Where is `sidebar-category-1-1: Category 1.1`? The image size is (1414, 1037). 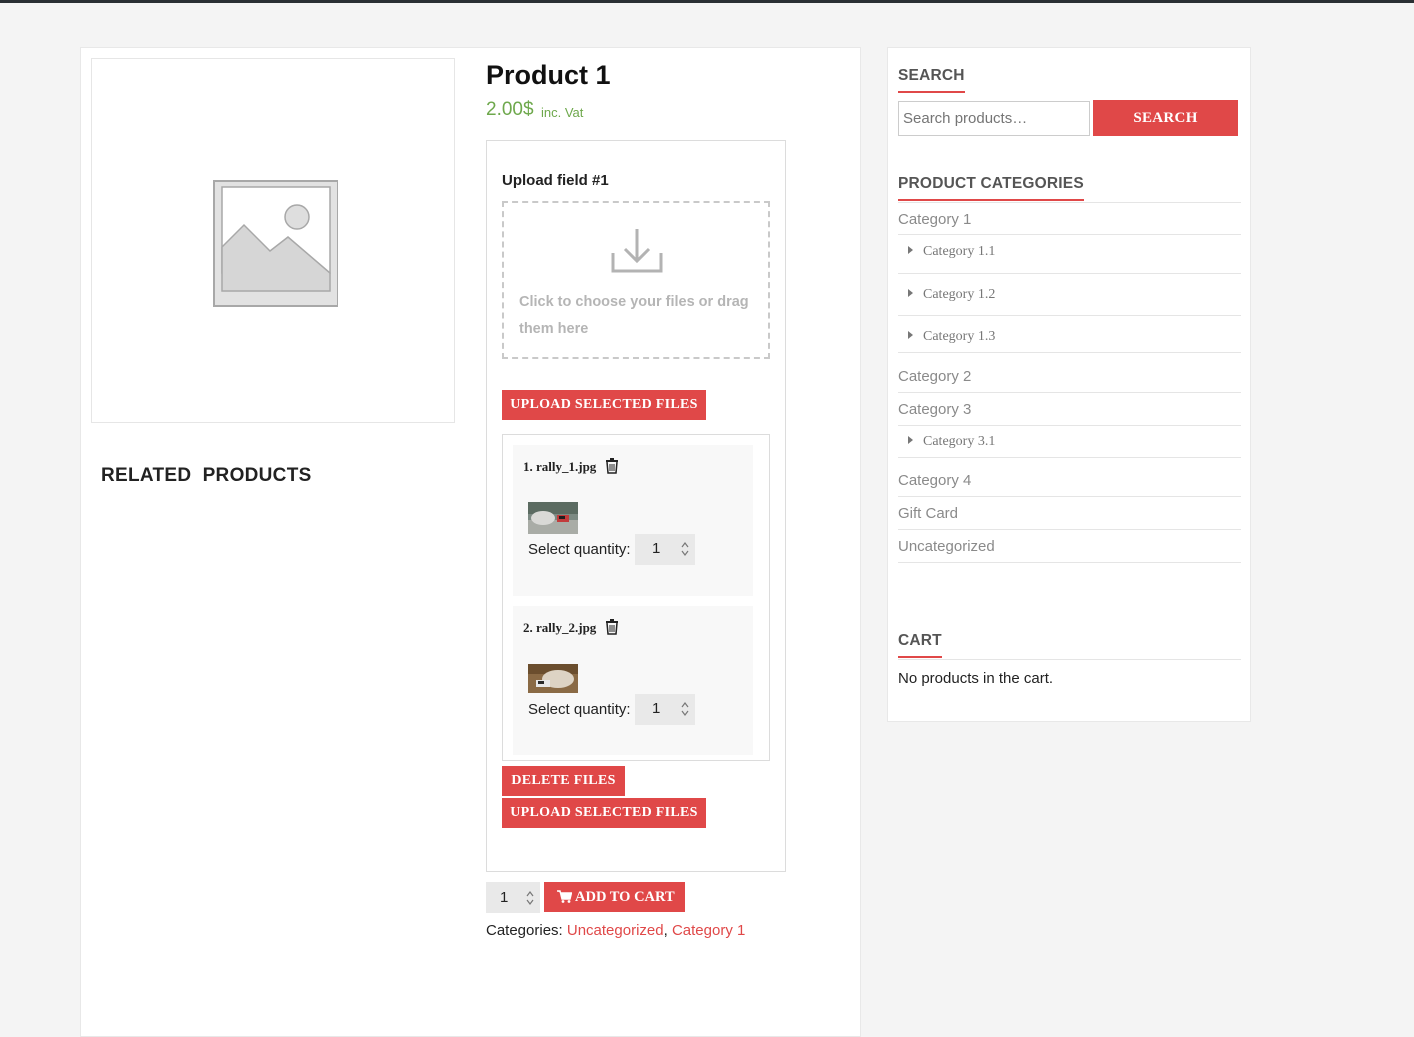 sidebar-category-1-1: Category 1.1 is located at coordinates (951, 252).